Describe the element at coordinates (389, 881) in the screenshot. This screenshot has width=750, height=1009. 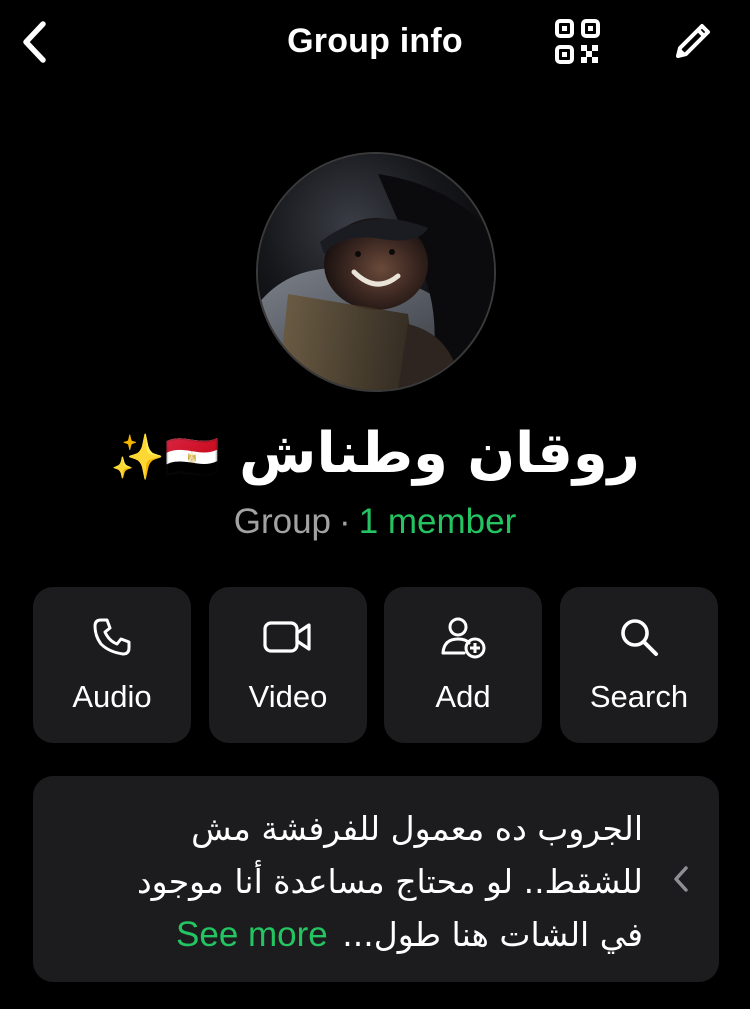
I see `description-line: للشقط.. لو محتاج مساعدة أنا موجود` at that location.